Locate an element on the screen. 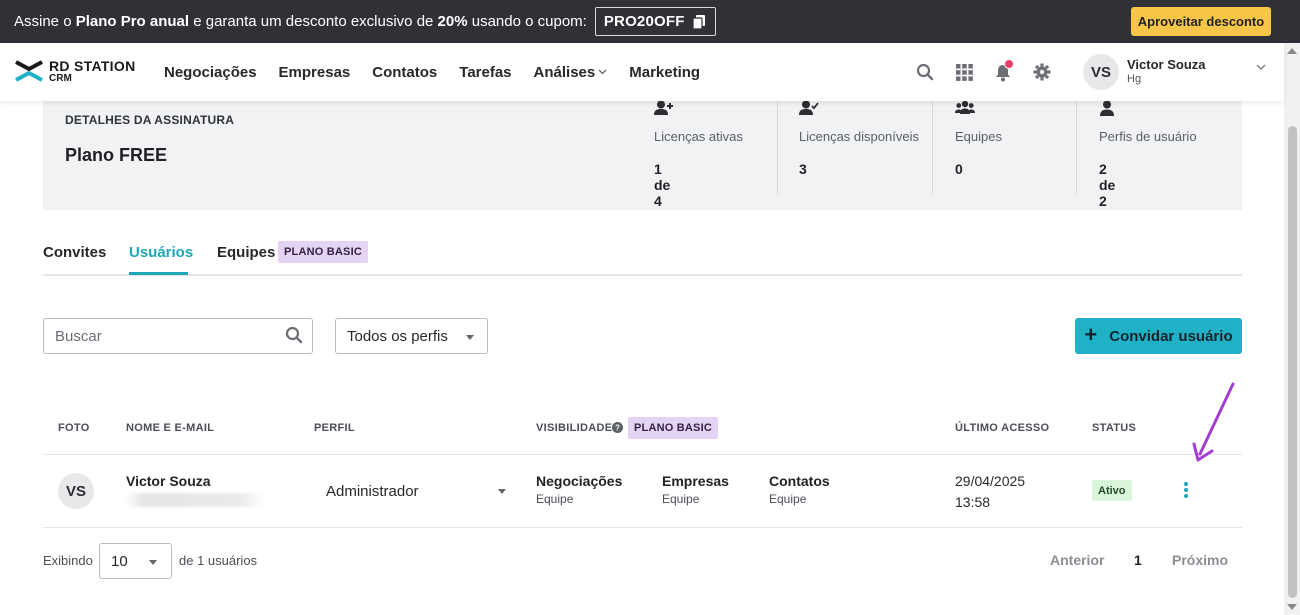 This screenshot has width=1300, height=615. tab-convites: Convites is located at coordinates (74, 252).